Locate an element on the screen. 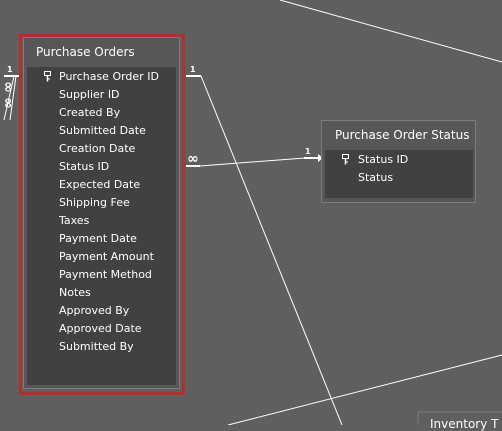 This screenshot has height=431, width=502. purchase-order-status-table: Purchase Order Status Status ID Status is located at coordinates (398, 161).